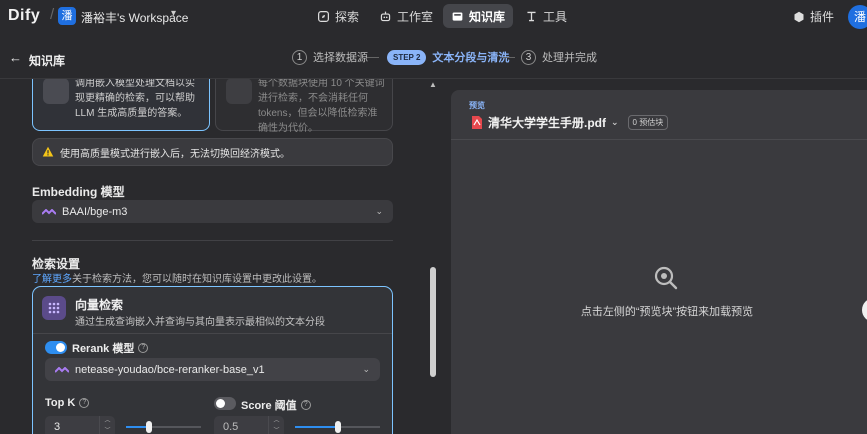 Image resolution: width=867 pixels, height=434 pixels. What do you see at coordinates (57, 427) in the screenshot?
I see `topk-value: 3` at bounding box center [57, 427].